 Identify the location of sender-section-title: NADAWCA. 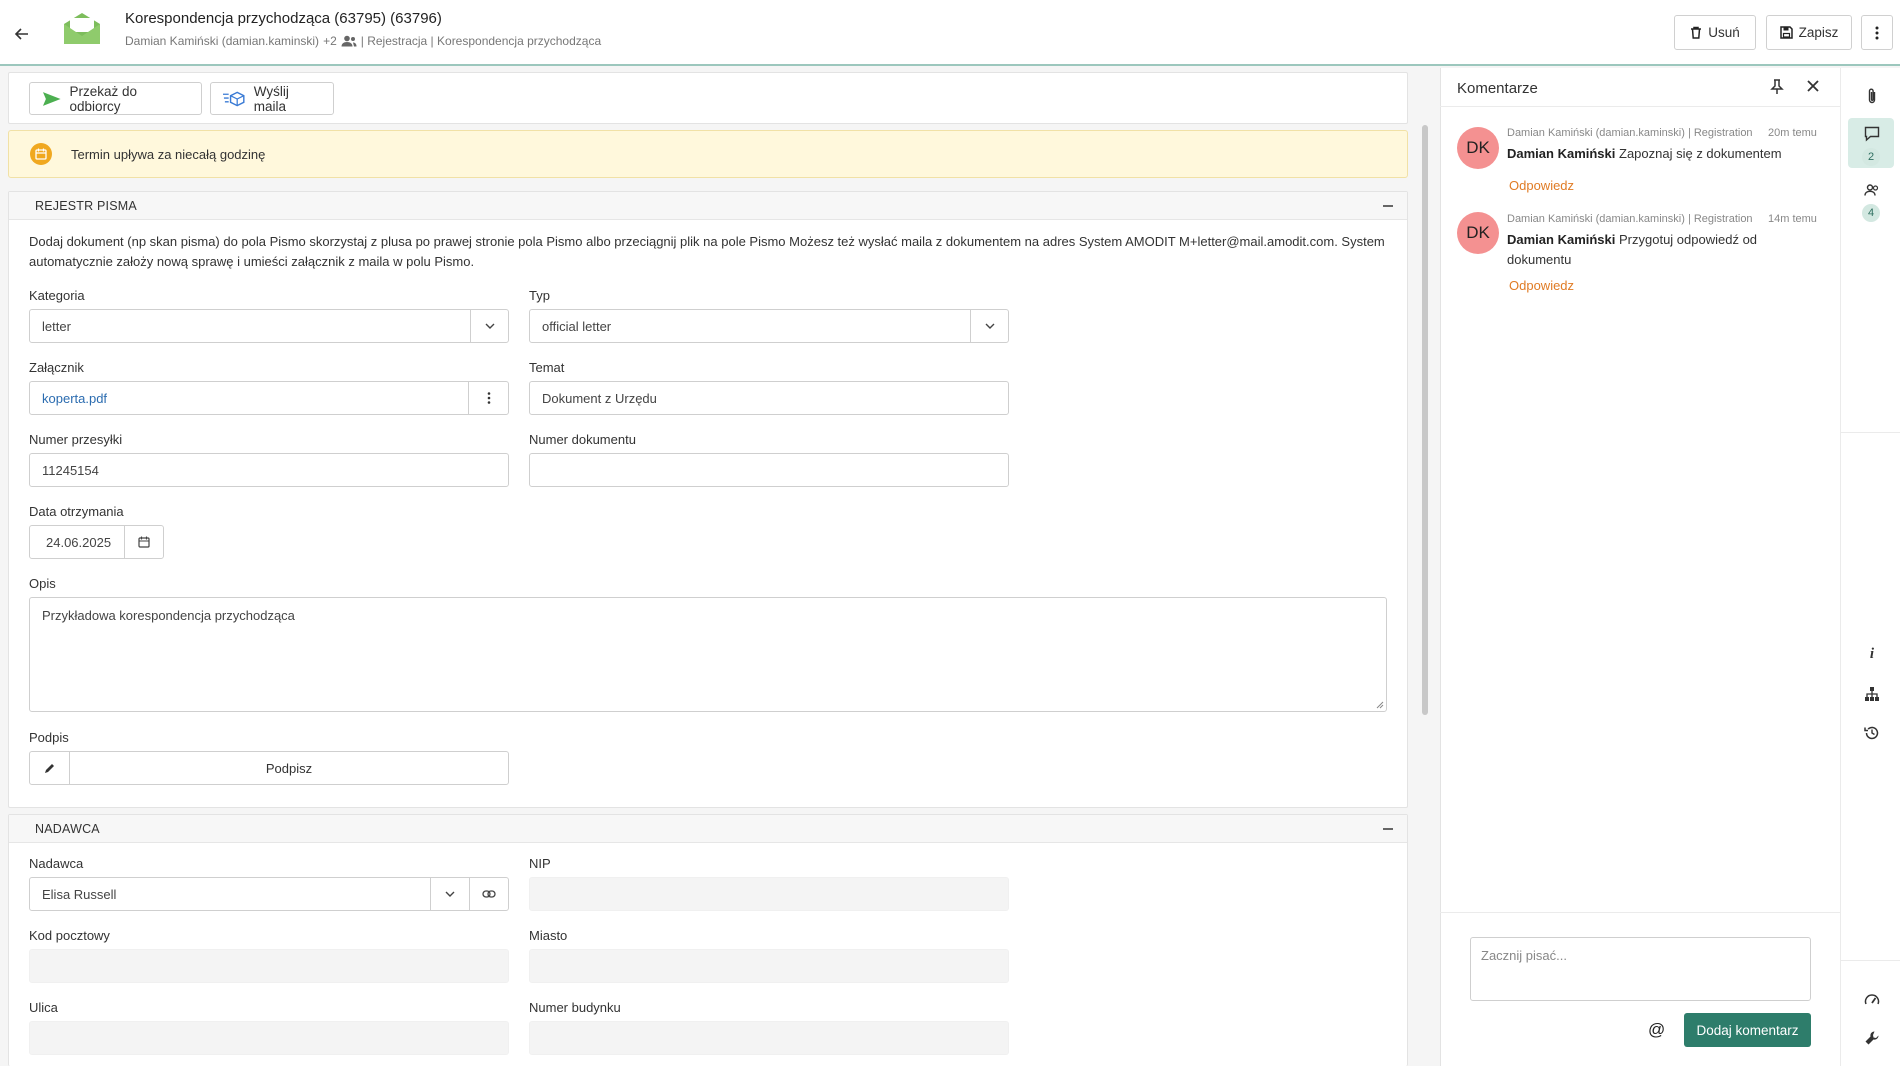
(67, 828).